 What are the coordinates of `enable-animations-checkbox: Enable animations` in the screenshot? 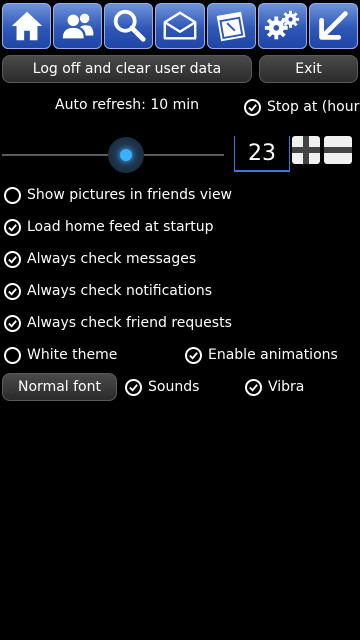 It's located at (261, 355).